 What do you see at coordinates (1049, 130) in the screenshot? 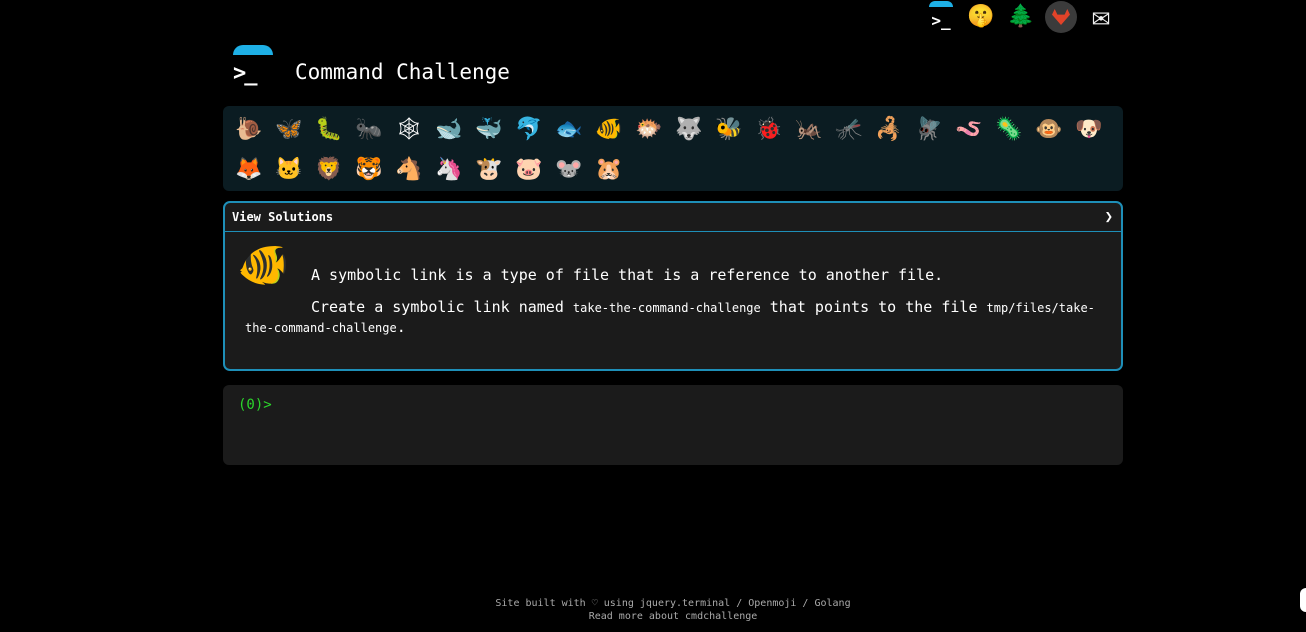
I see `monkey-face-icon: 🐵` at bounding box center [1049, 130].